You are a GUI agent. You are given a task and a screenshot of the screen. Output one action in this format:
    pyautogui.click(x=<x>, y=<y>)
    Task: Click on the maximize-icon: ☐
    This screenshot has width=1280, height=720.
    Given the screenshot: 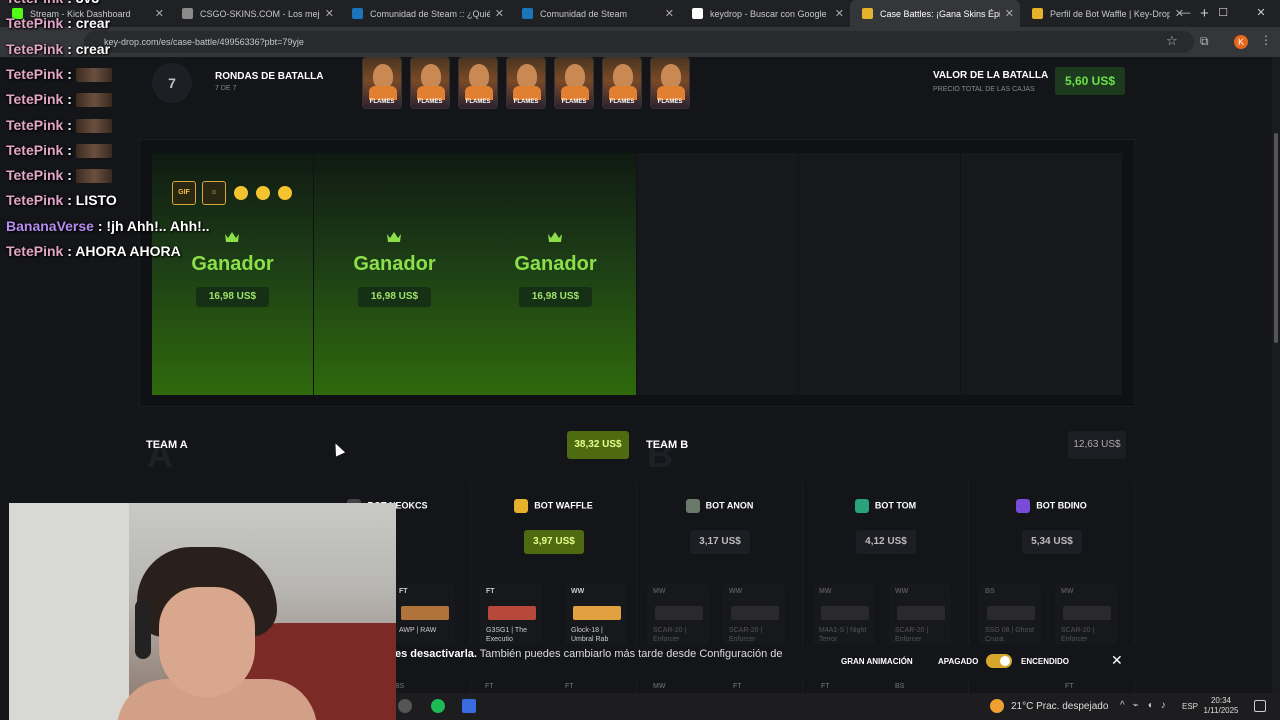 What is the action you would take?
    pyautogui.click(x=1223, y=13)
    